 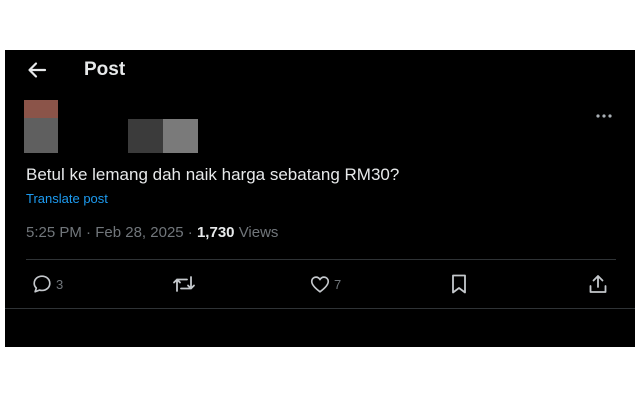 I want to click on like-icon, so click(x=320, y=284).